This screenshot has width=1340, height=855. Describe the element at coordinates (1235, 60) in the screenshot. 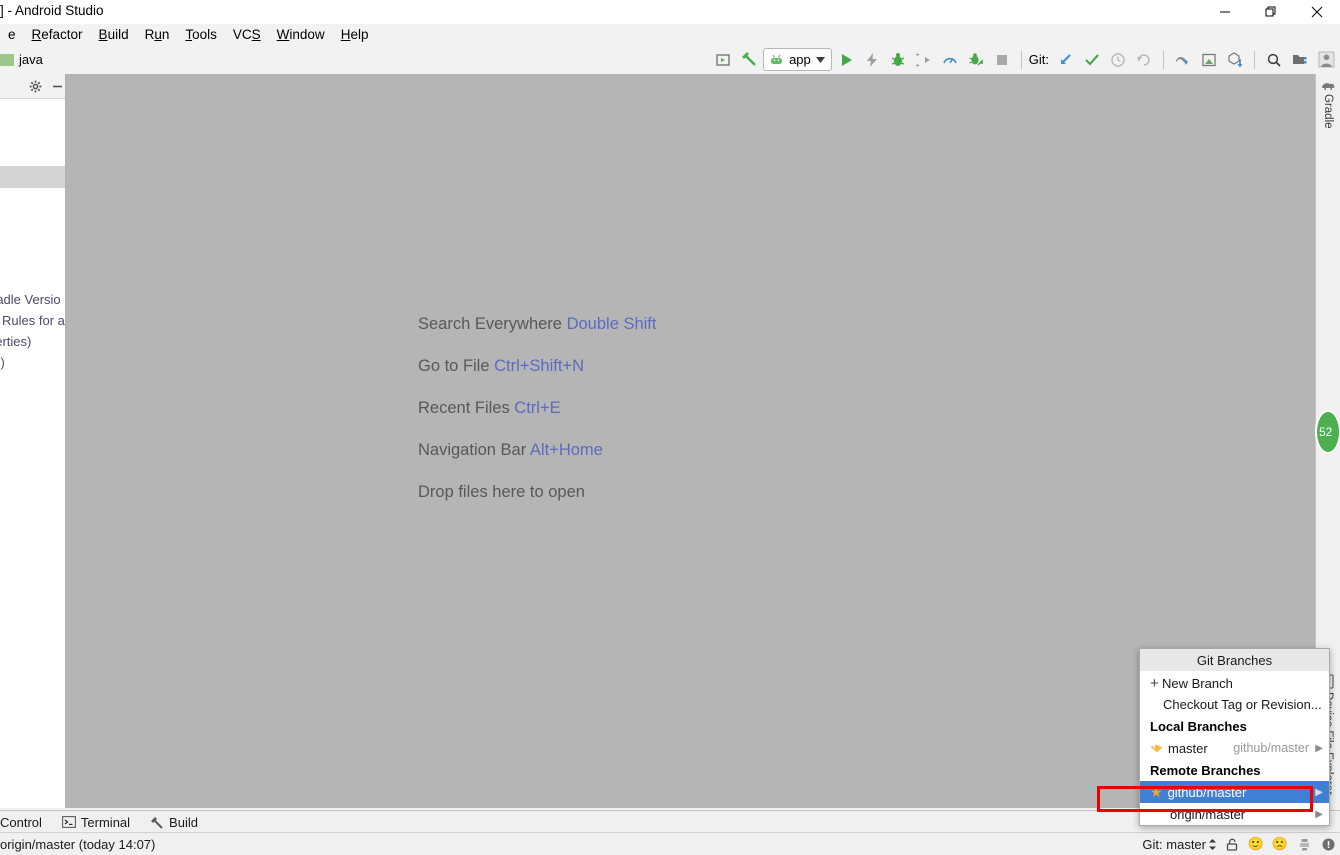

I see `apk-analyzer-icon` at that location.